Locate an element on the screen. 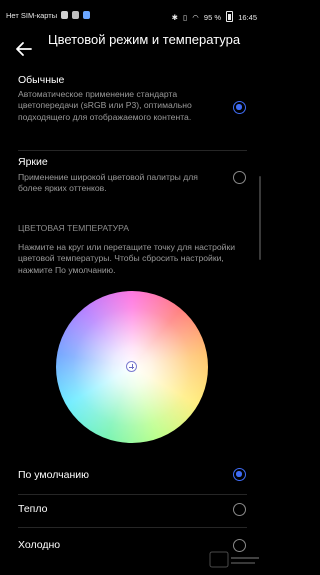 Image resolution: width=320 pixels, height=575 pixels. option-title: Яркие is located at coordinates (33, 162).